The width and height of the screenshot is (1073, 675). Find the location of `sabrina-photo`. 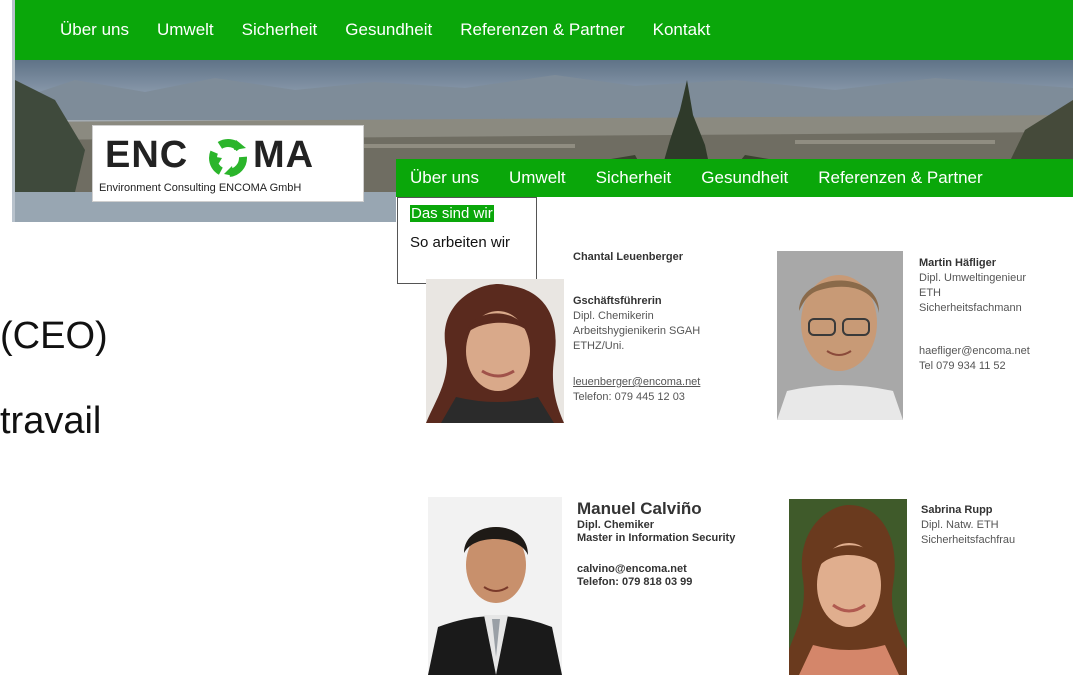

sabrina-photo is located at coordinates (848, 587).